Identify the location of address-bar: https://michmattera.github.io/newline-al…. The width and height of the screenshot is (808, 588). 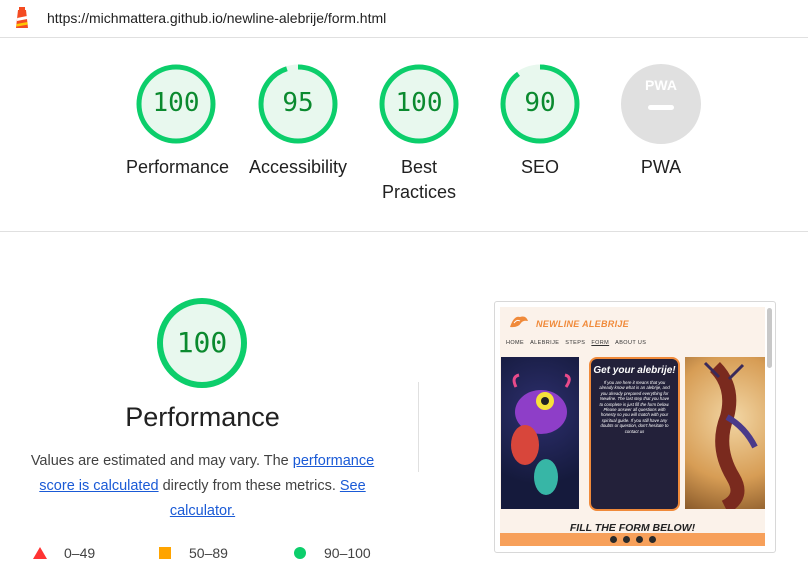
(404, 19).